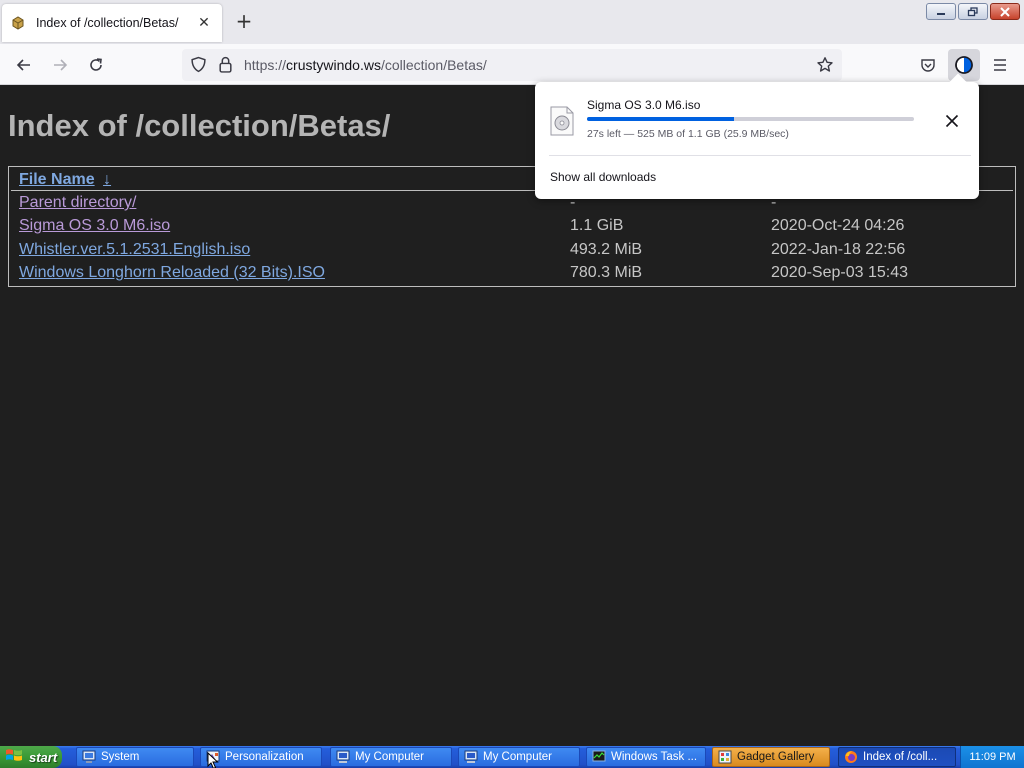  I want to click on taskbar-item-label: Gadget Gallery, so click(776, 757).